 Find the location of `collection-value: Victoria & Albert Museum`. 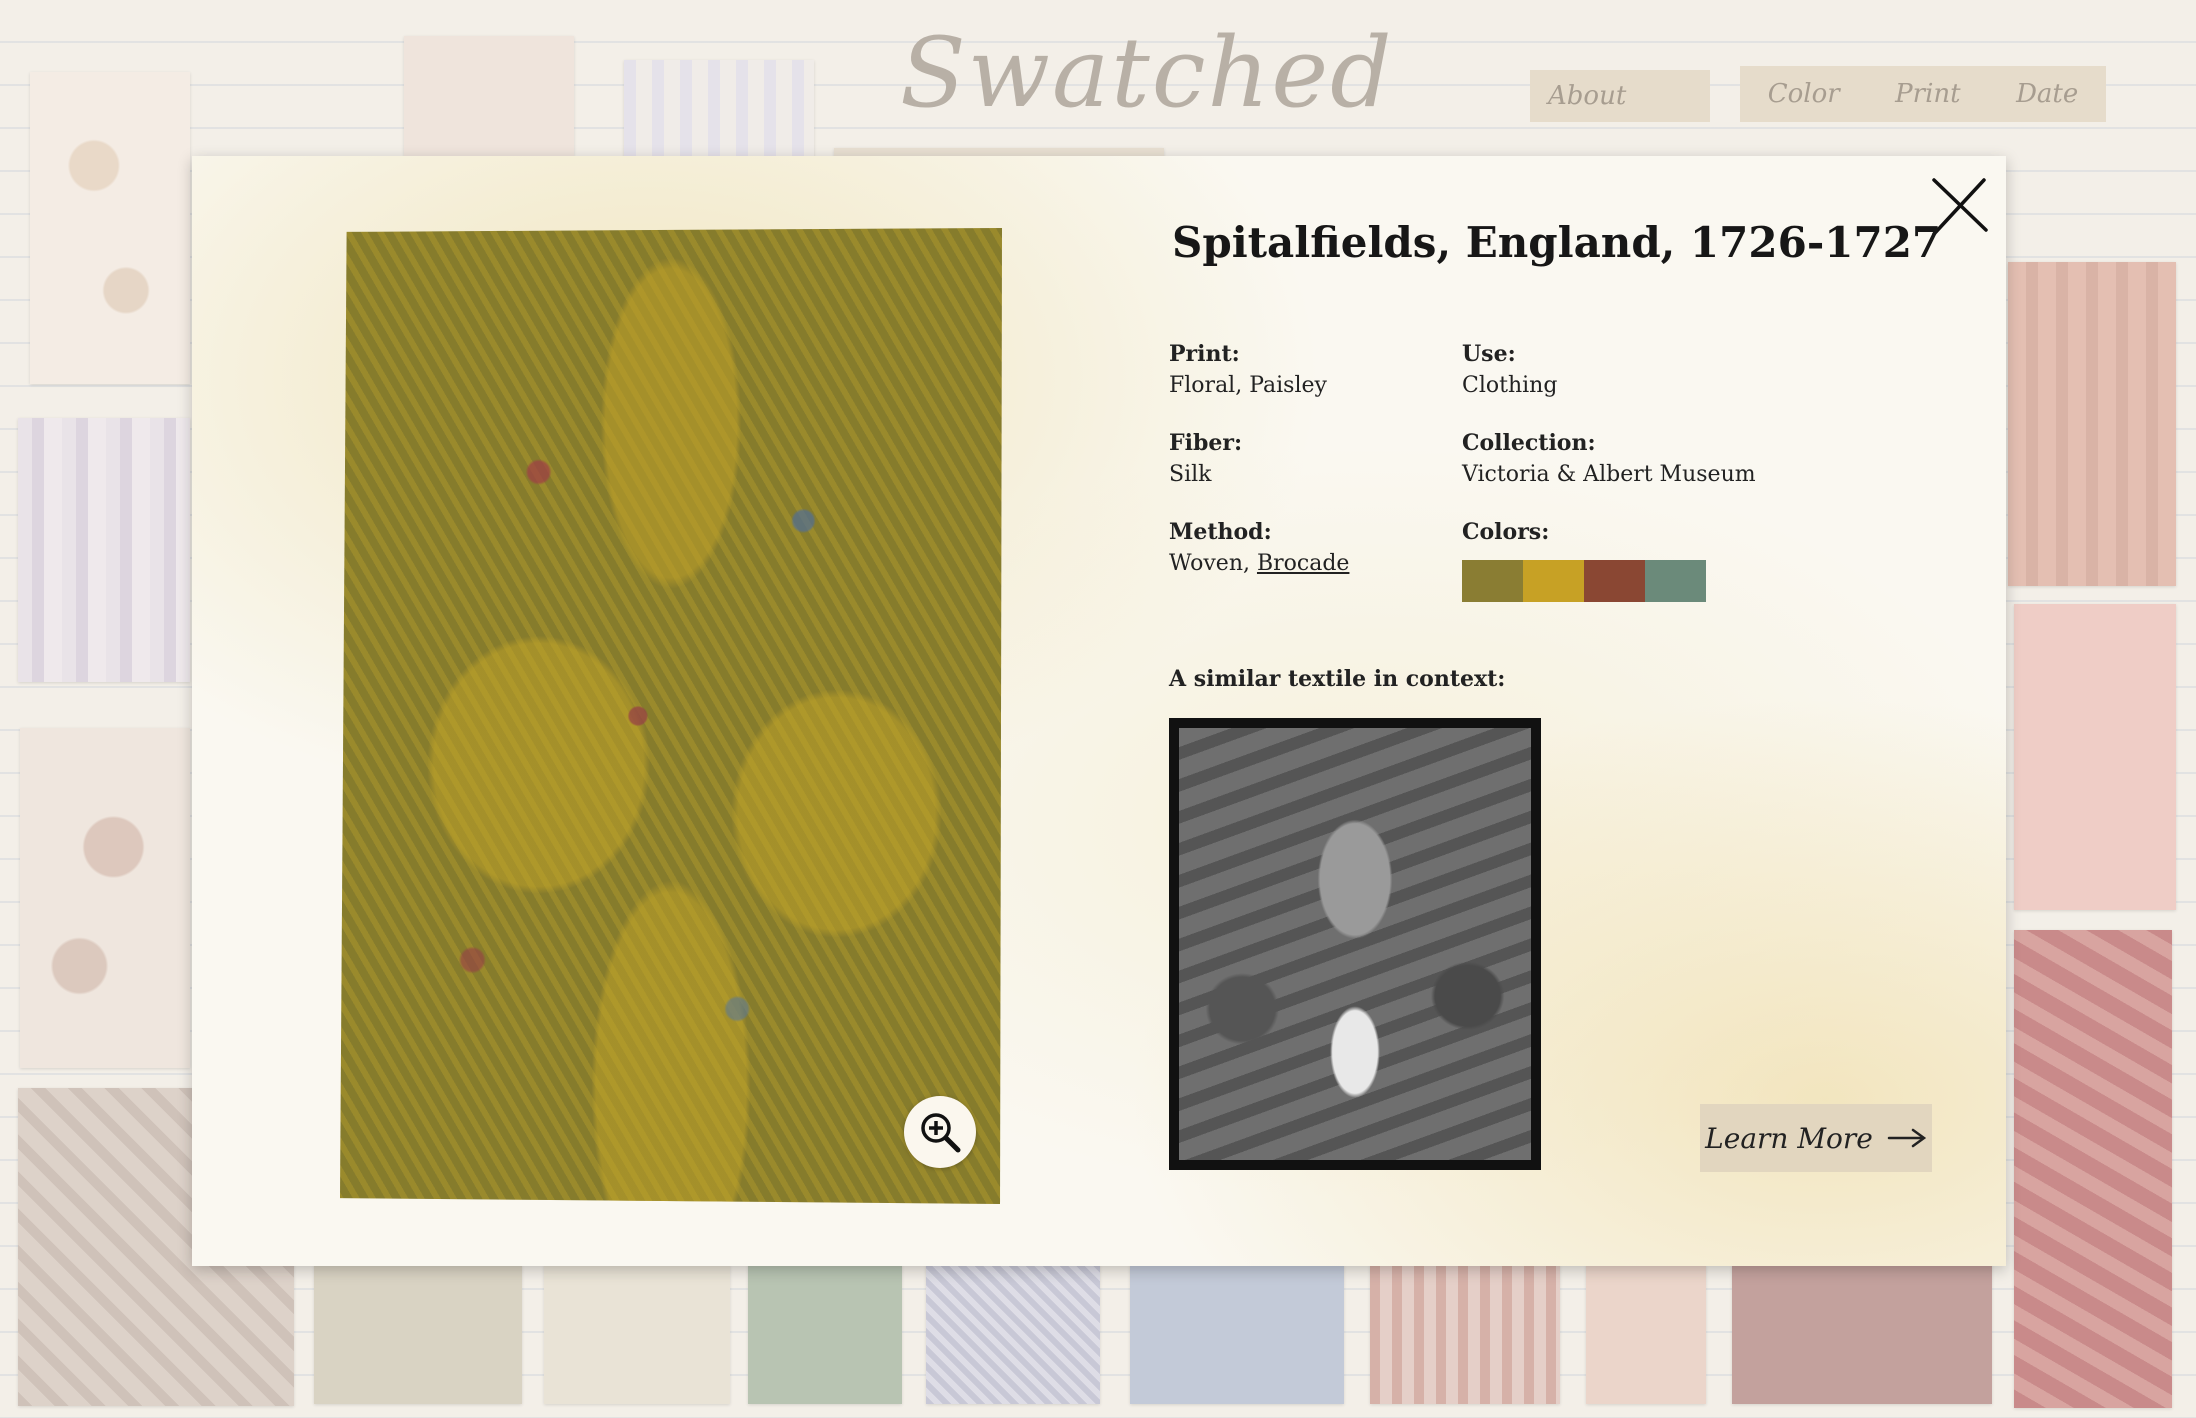

collection-value: Victoria & Albert Museum is located at coordinates (1609, 474).